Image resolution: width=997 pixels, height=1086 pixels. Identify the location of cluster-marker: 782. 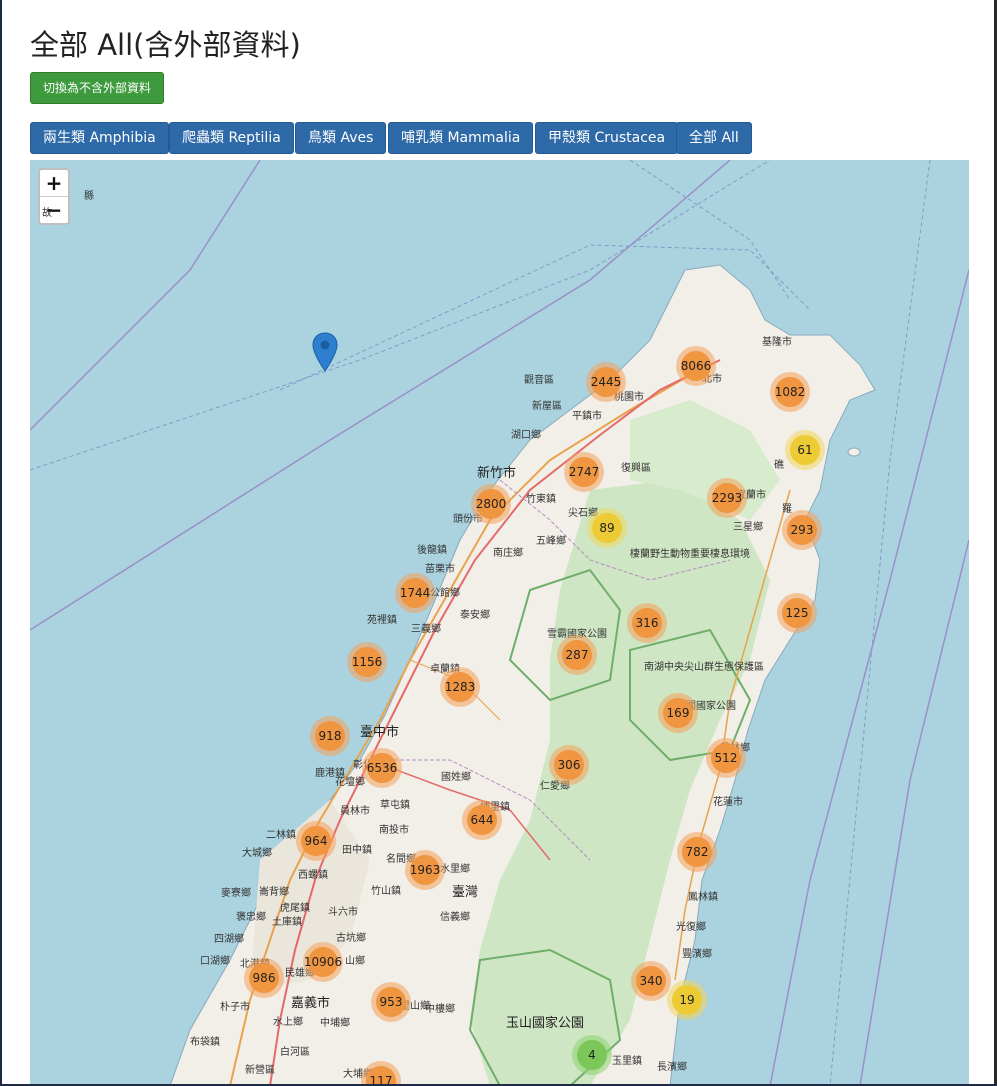
(697, 852).